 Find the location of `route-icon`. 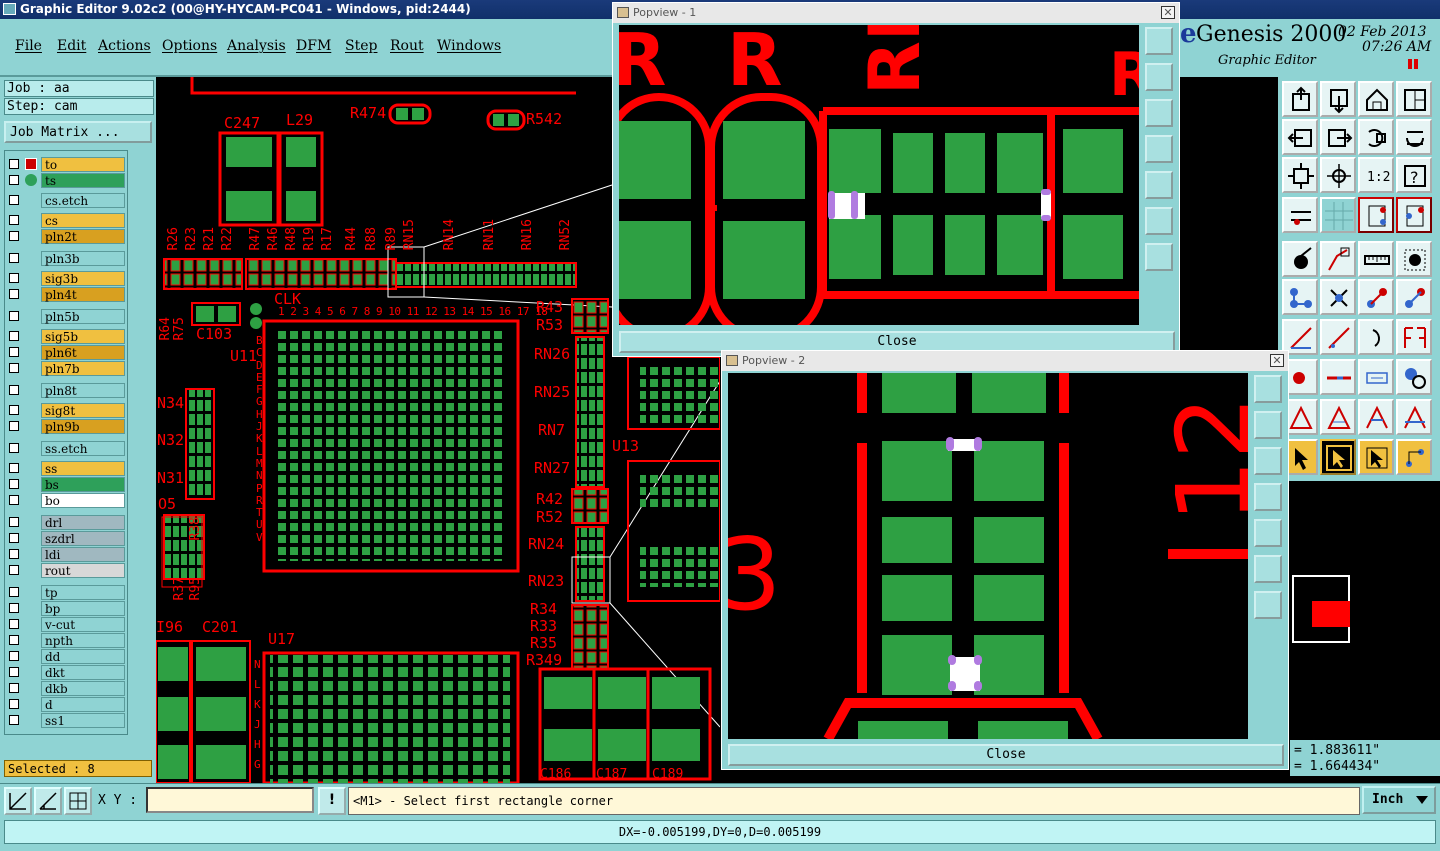

route-icon is located at coordinates (1376, 297).